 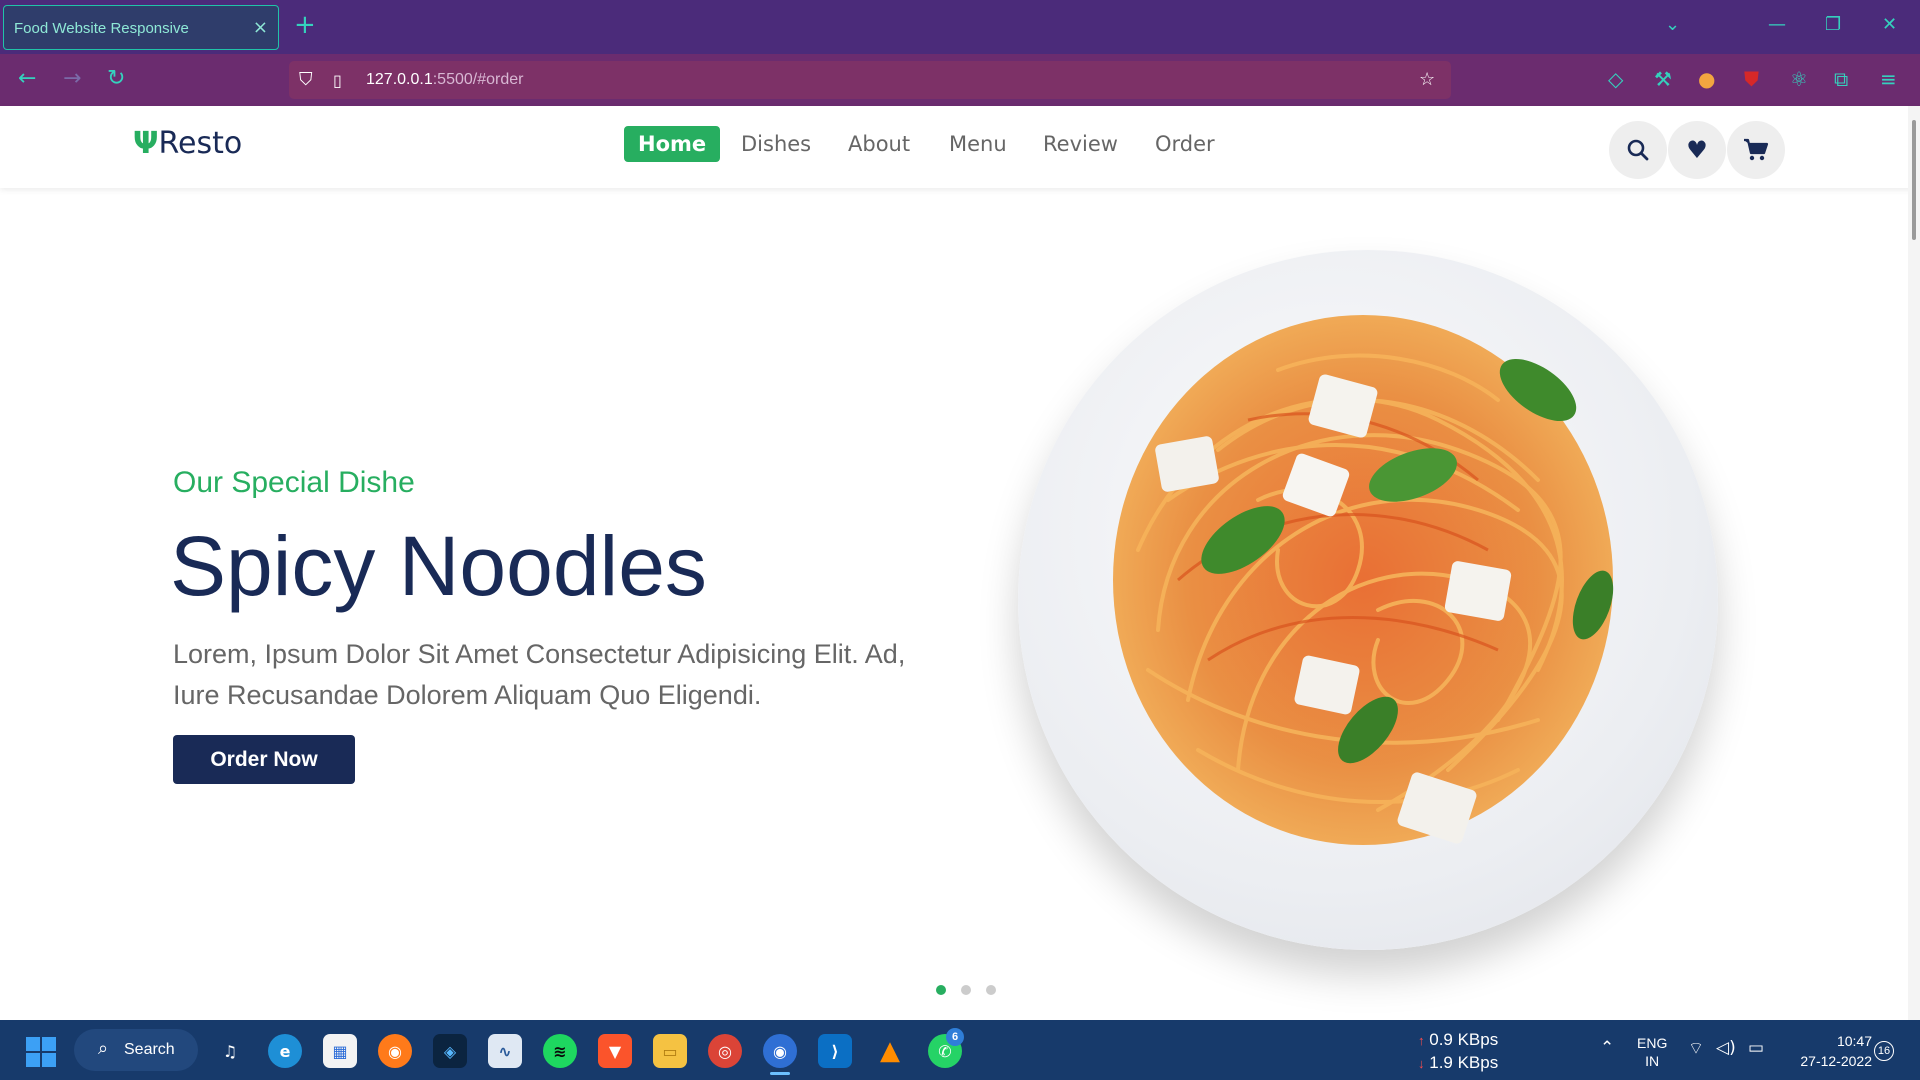 What do you see at coordinates (776, 144) in the screenshot?
I see `nav-dishes: Dishes` at bounding box center [776, 144].